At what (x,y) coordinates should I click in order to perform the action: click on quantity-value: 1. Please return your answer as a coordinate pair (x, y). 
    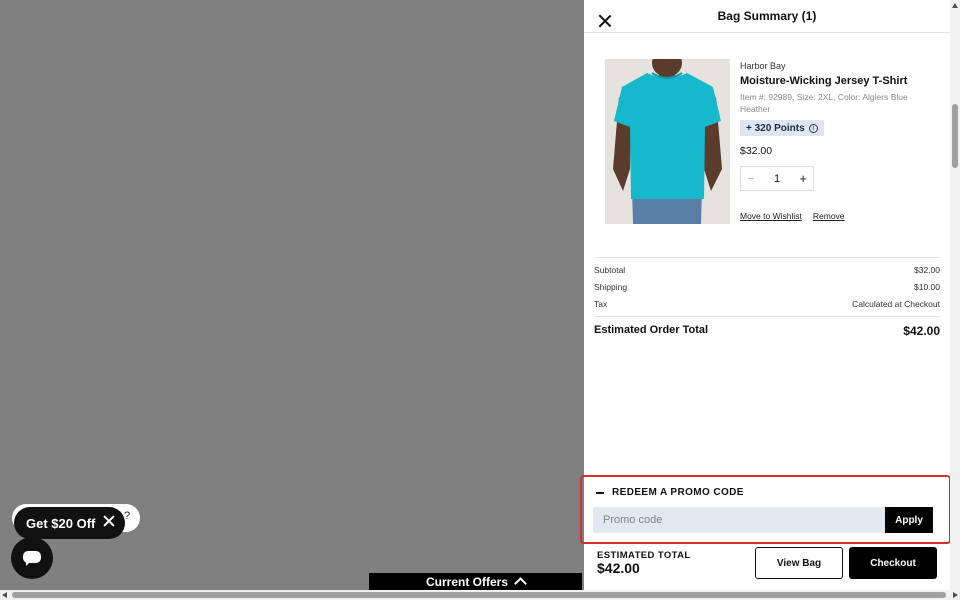
    Looking at the image, I should click on (777, 179).